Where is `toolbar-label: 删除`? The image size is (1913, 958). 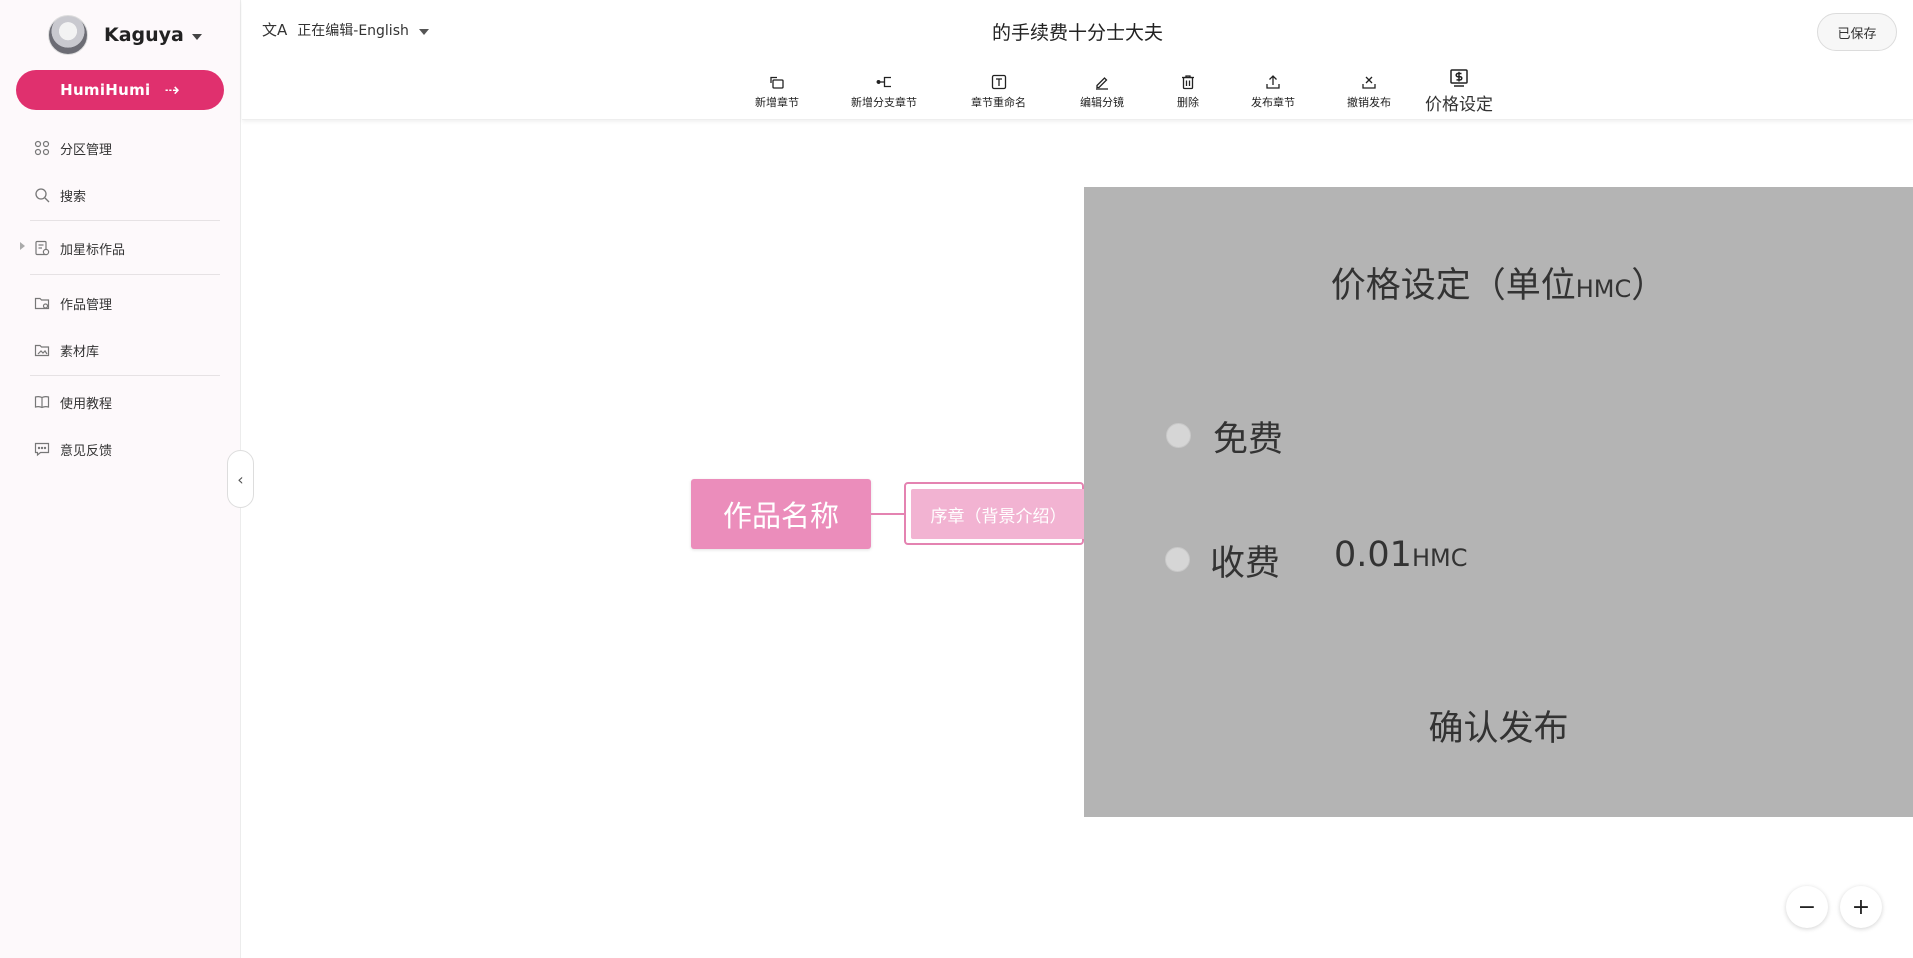
toolbar-label: 删除 is located at coordinates (1188, 102).